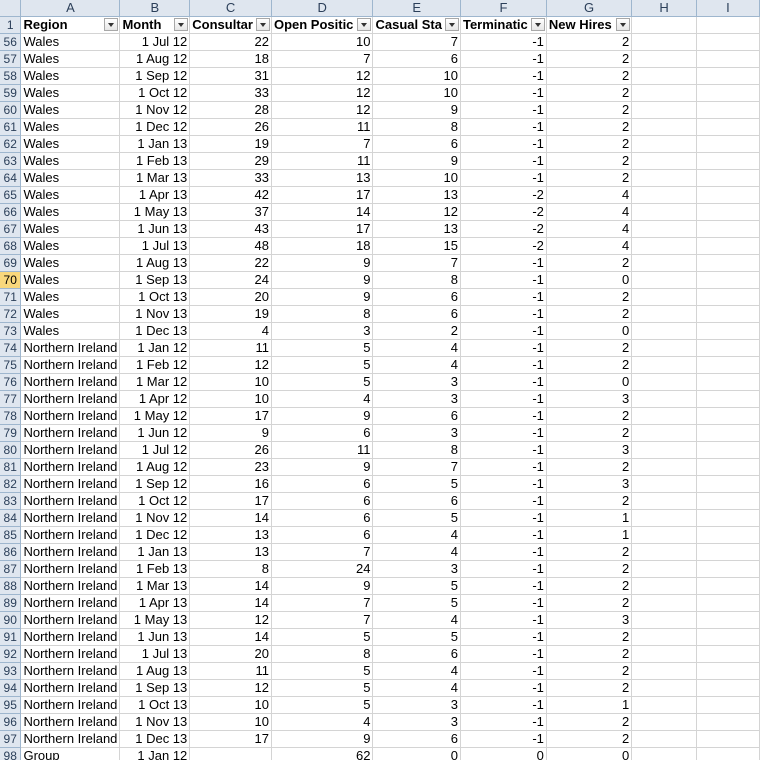 Image resolution: width=760 pixels, height=760 pixels. Describe the element at coordinates (155, 671) in the screenshot. I see `cell-b: 1 Aug 13` at that location.